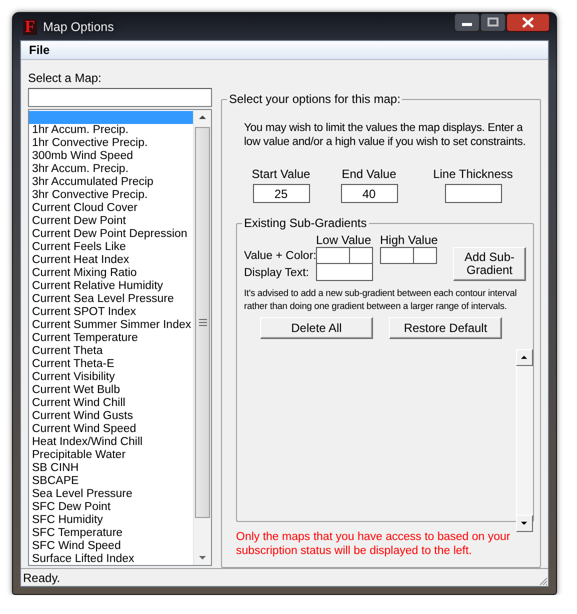  Describe the element at coordinates (111, 130) in the screenshot. I see `list-item: 1hr Accum. Precip.` at that location.